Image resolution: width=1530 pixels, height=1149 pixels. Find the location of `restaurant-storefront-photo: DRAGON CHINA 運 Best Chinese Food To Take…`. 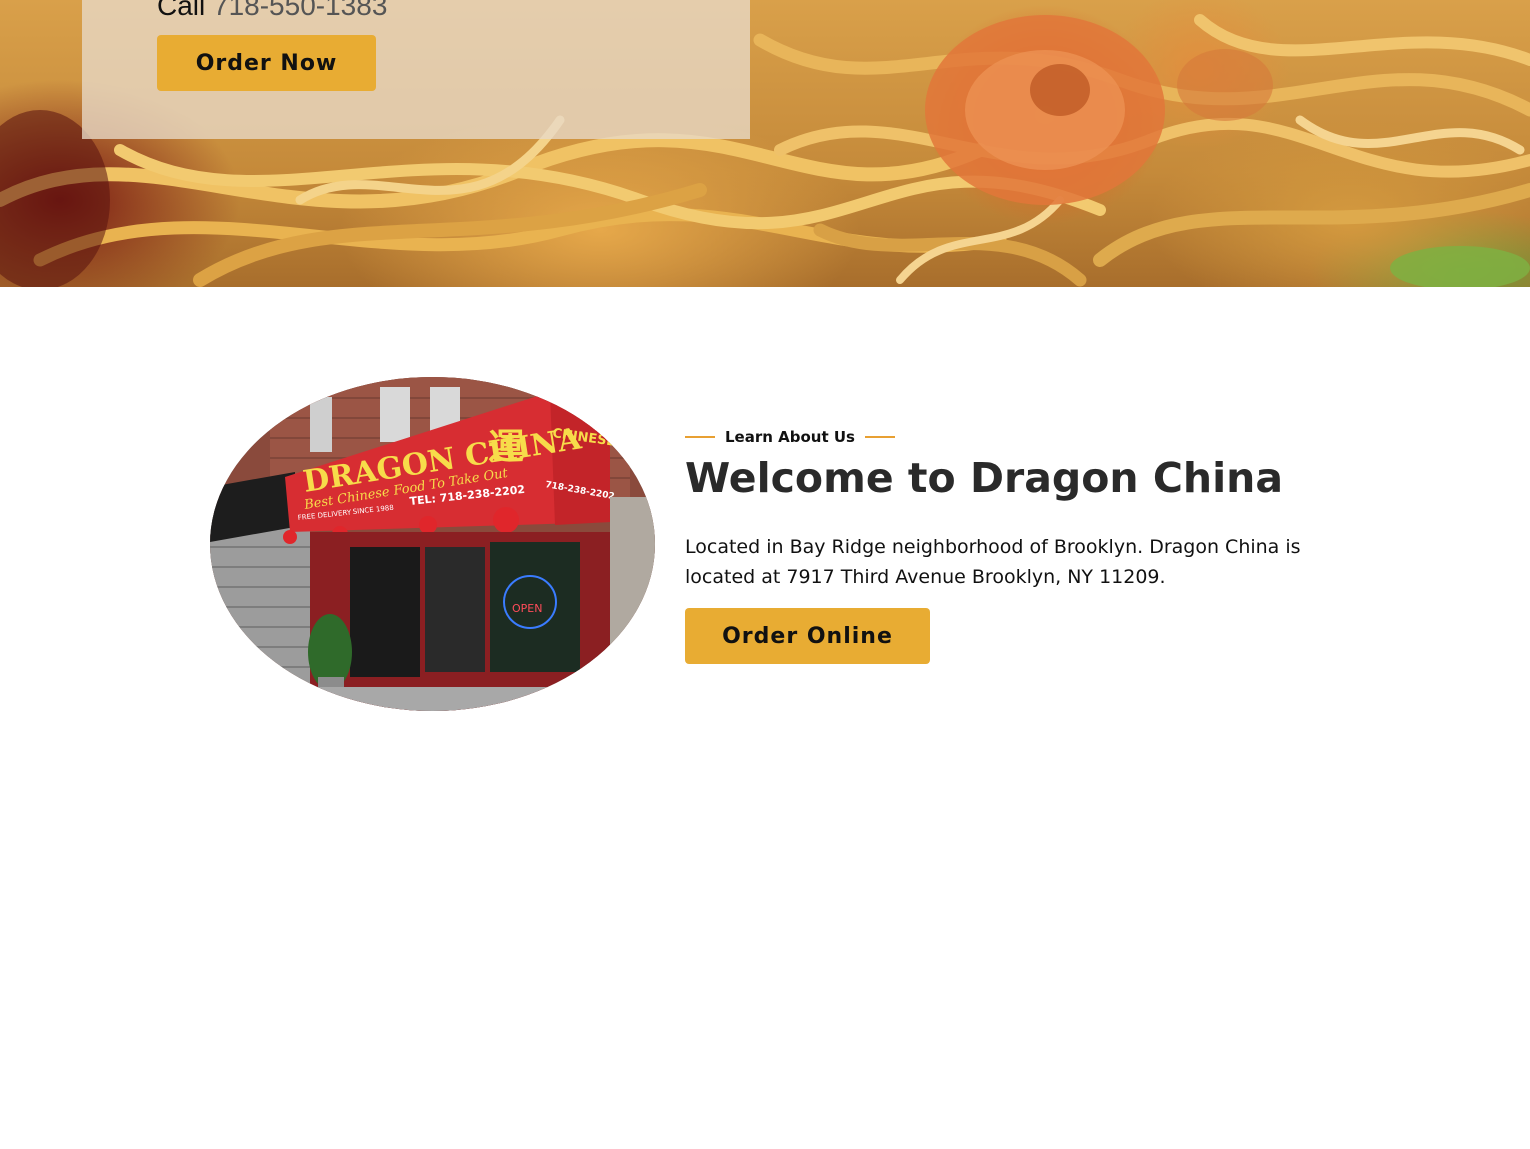

restaurant-storefront-photo: DRAGON CHINA 運 Best Chinese Food To Take… is located at coordinates (432, 544).